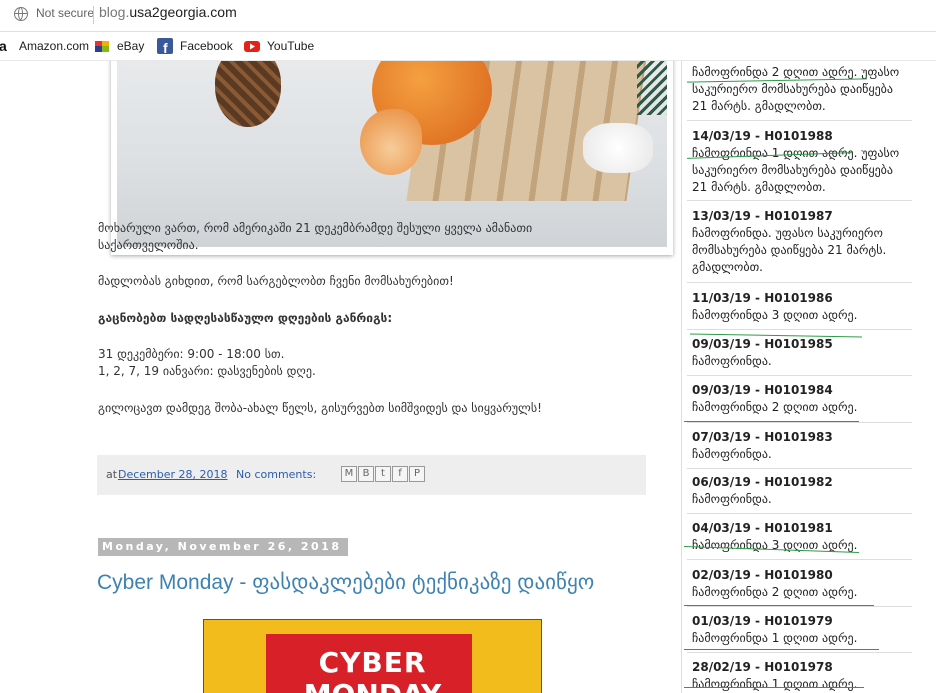 The height and width of the screenshot is (693, 936). I want to click on amazon-icon: a, so click(6, 46).